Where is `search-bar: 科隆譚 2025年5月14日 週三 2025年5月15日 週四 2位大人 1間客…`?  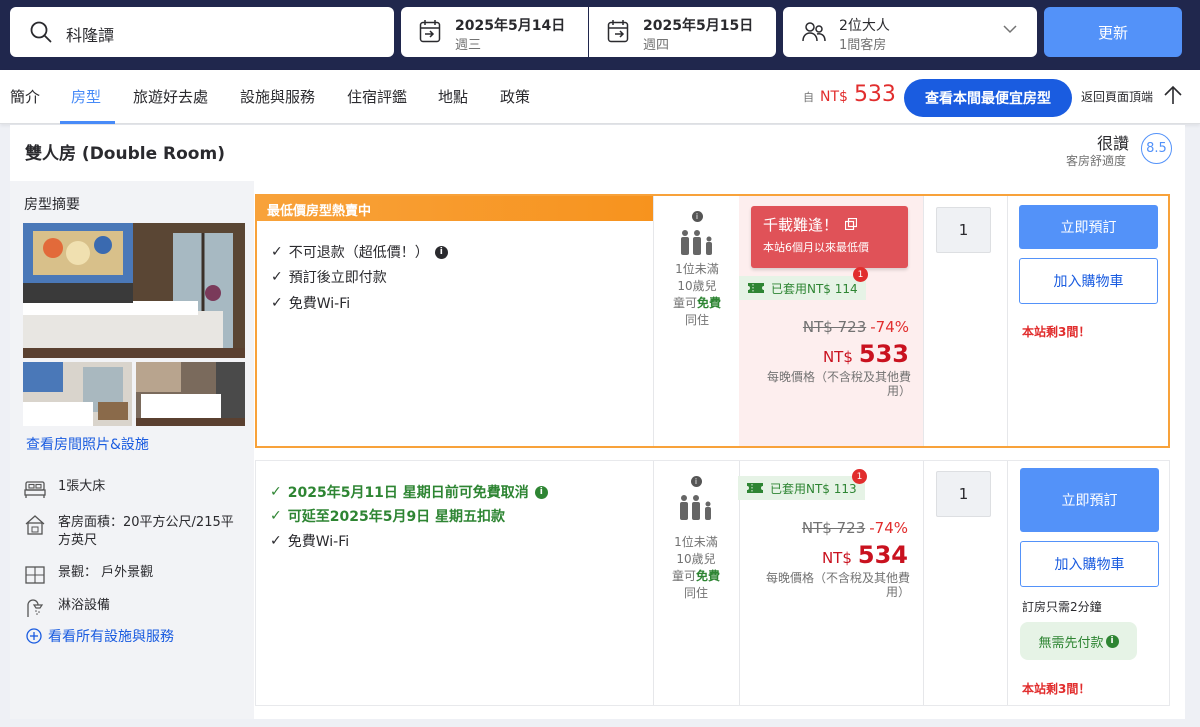 search-bar: 科隆譚 2025年5月14日 週三 2025年5月15日 週四 2位大人 1間客… is located at coordinates (600, 35).